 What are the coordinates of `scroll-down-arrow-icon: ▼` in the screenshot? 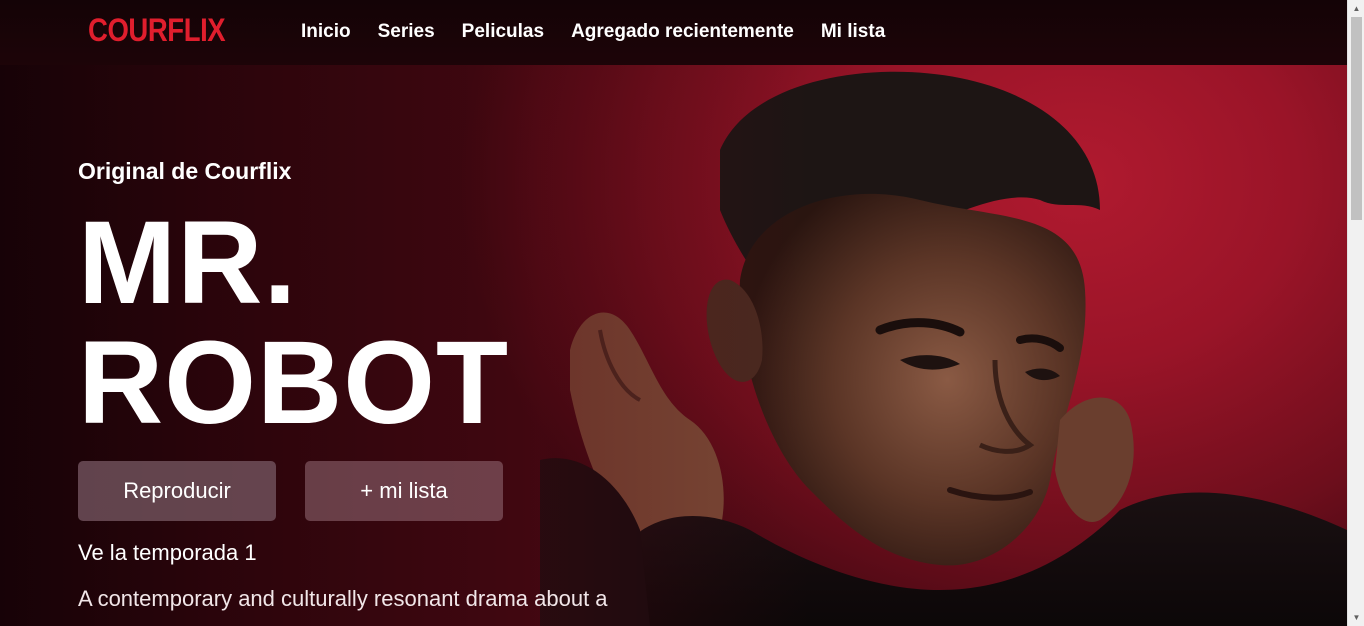 It's located at (1356, 617).